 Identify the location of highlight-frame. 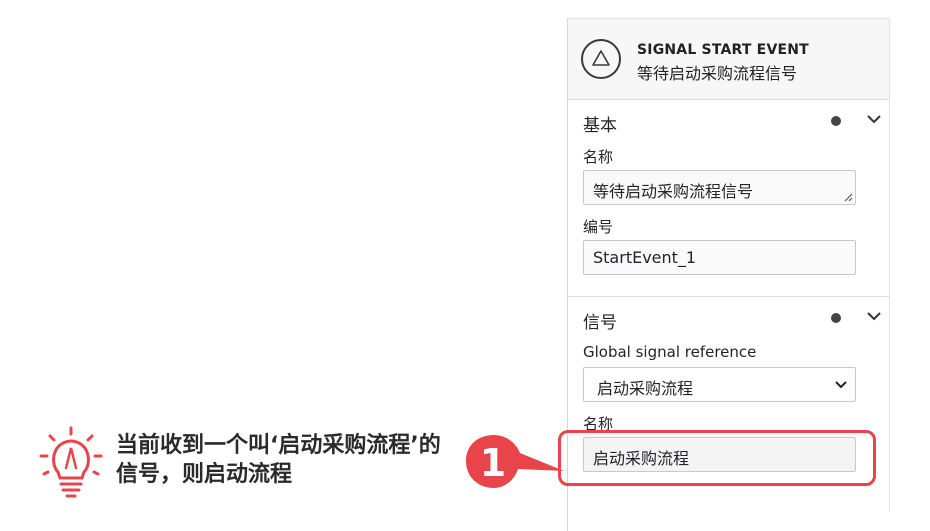
(717, 458).